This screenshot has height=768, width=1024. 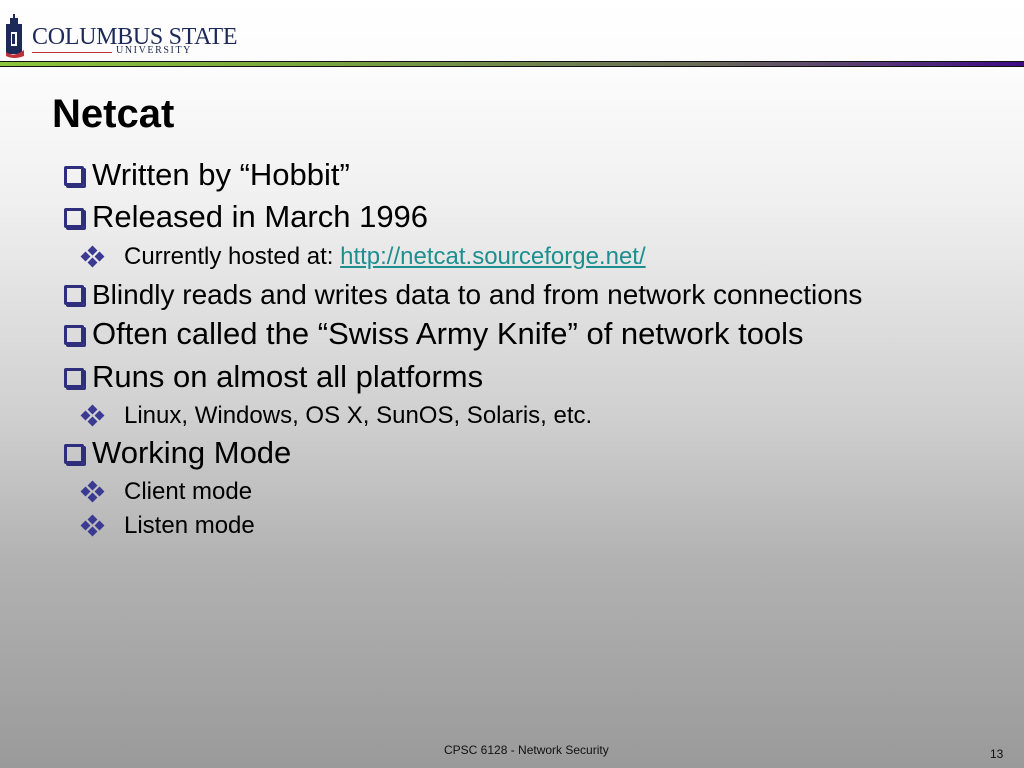 I want to click on university-logo: COLUMBUS STATE UNIVERSITY, so click(x=121, y=37).